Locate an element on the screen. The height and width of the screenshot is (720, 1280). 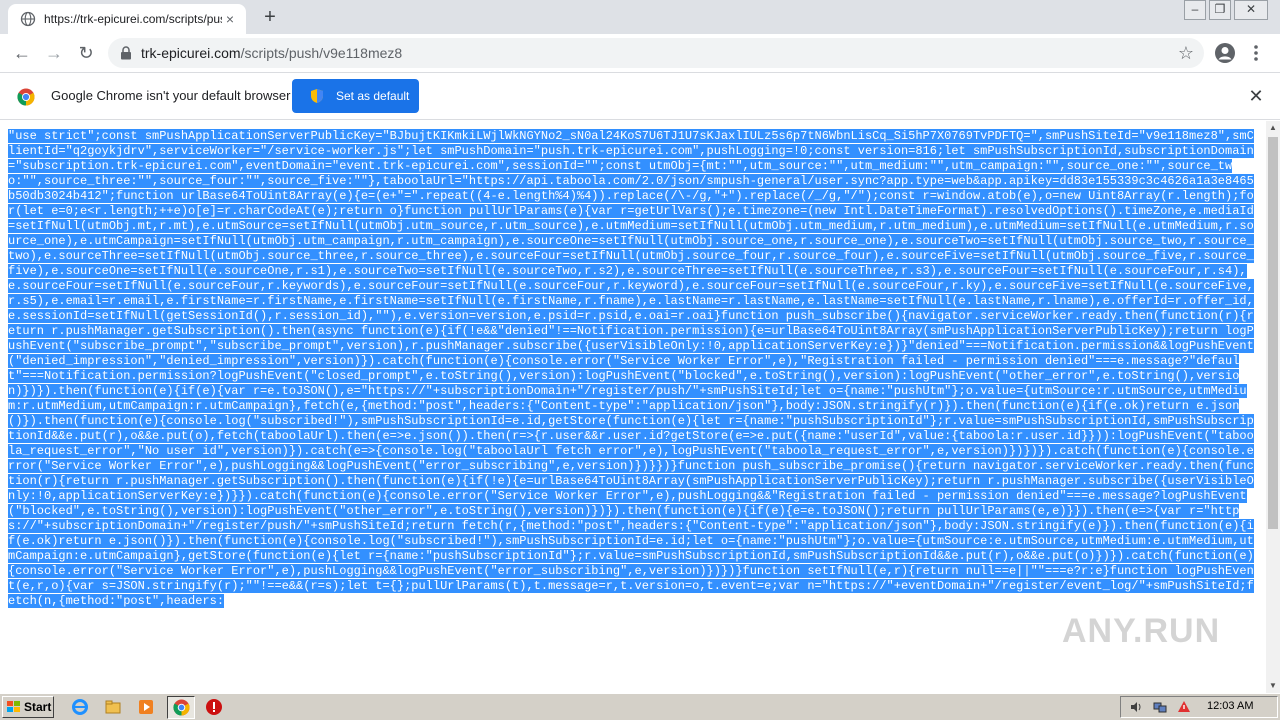
scroll-down-arrow-icon: ▼ is located at coordinates (1273, 686).